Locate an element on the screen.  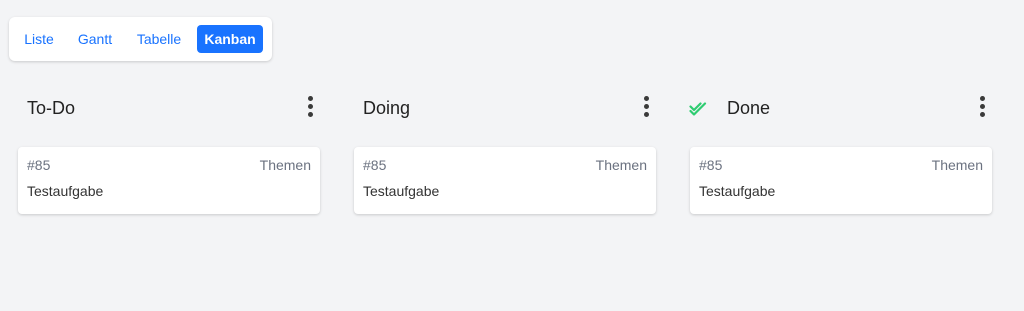
tab-gantt: Gantt is located at coordinates (95, 39).